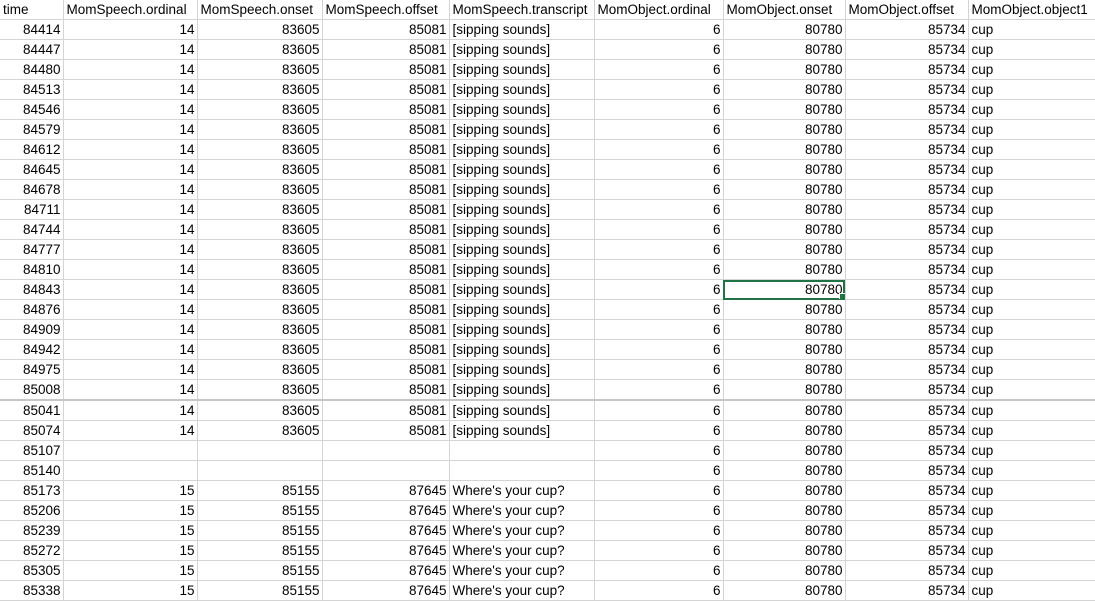 The height and width of the screenshot is (601, 1095). Describe the element at coordinates (32, 430) in the screenshot. I see `cell: 85074` at that location.